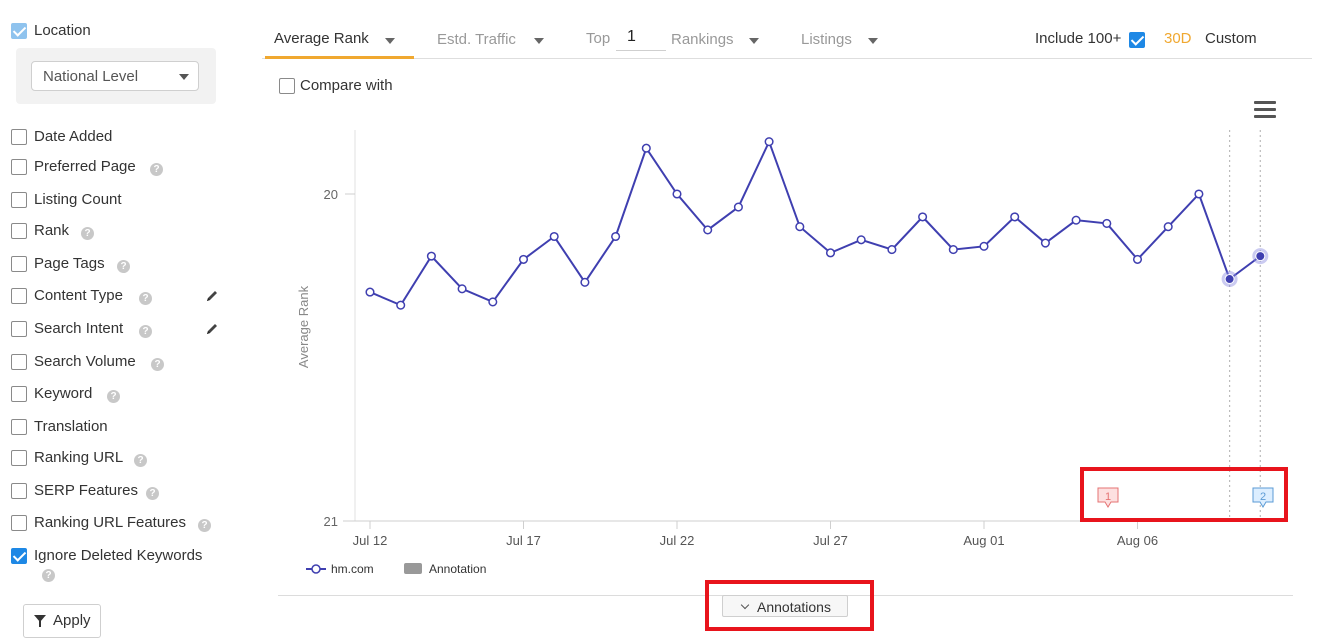  I want to click on x-tick-label: Jul 17, so click(523, 540).